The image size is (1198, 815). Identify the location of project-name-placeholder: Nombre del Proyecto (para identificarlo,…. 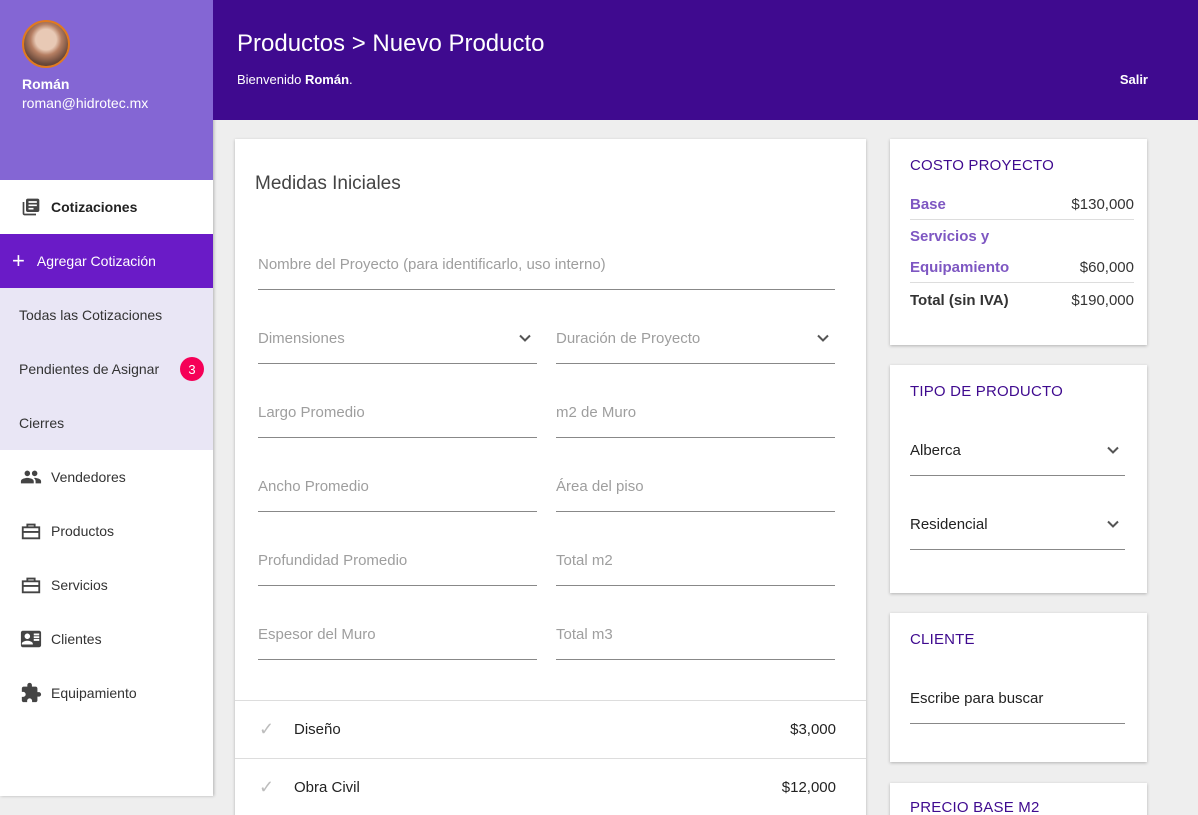
(432, 264).